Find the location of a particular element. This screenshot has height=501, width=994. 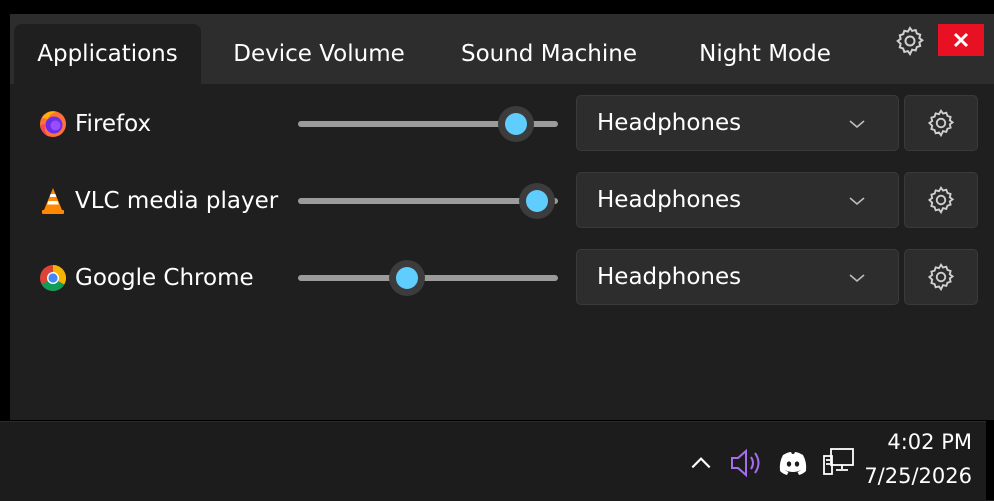

discord-tray-button is located at coordinates (793, 463).